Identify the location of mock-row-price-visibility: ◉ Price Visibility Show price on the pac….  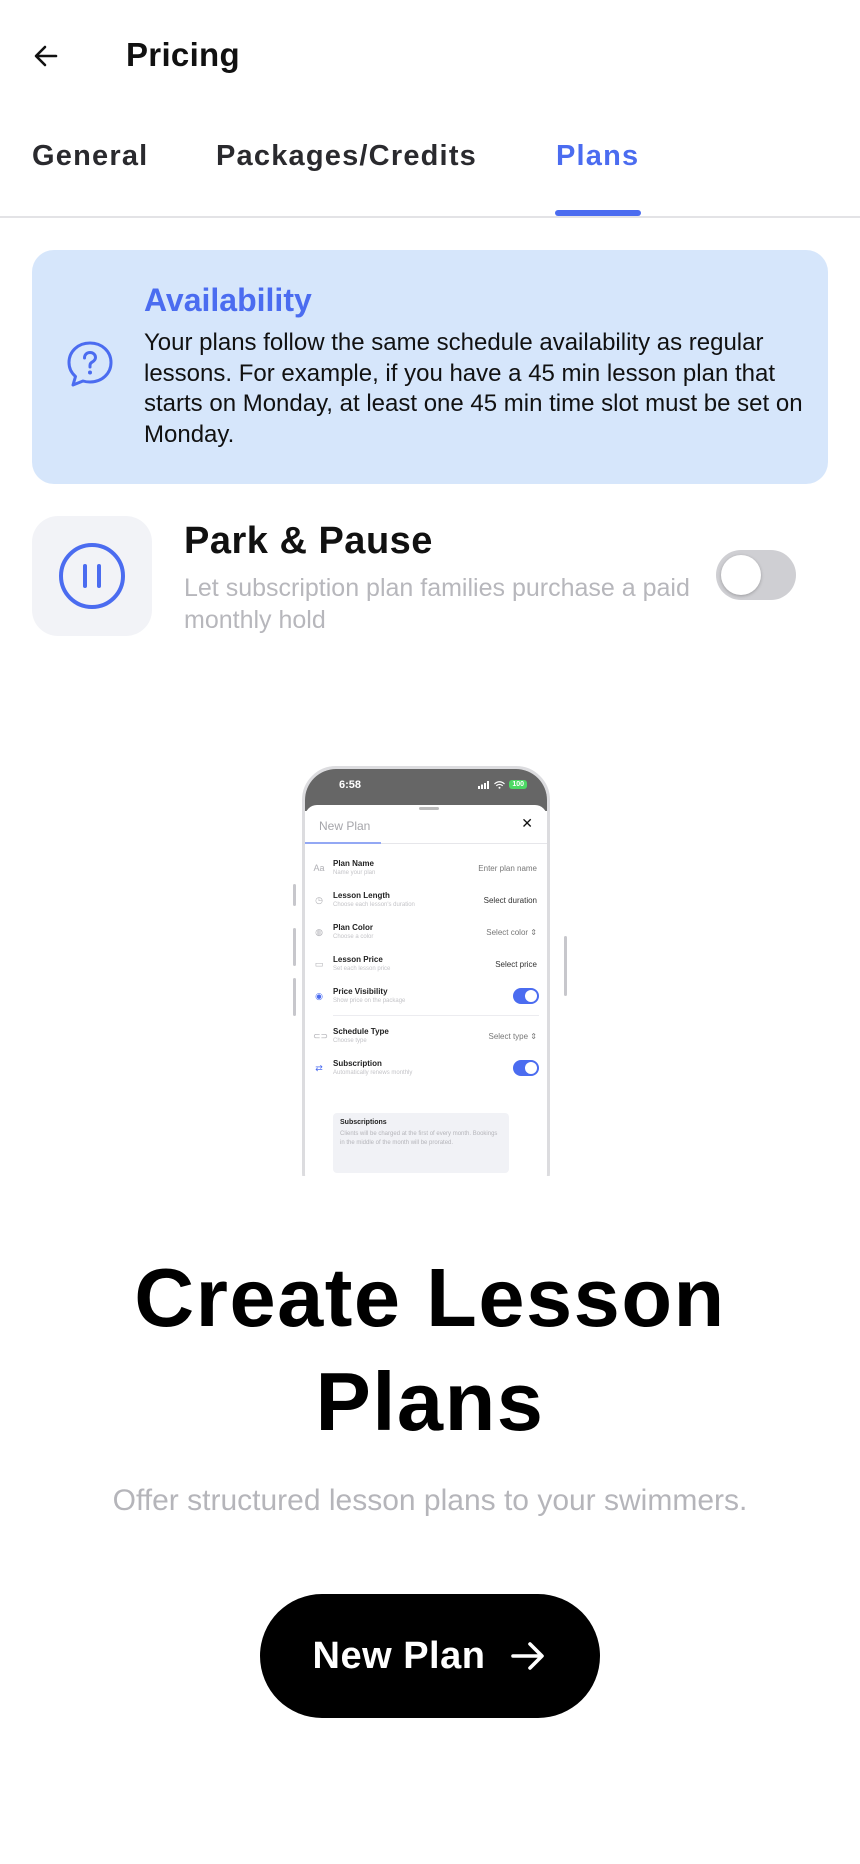
(426, 1000).